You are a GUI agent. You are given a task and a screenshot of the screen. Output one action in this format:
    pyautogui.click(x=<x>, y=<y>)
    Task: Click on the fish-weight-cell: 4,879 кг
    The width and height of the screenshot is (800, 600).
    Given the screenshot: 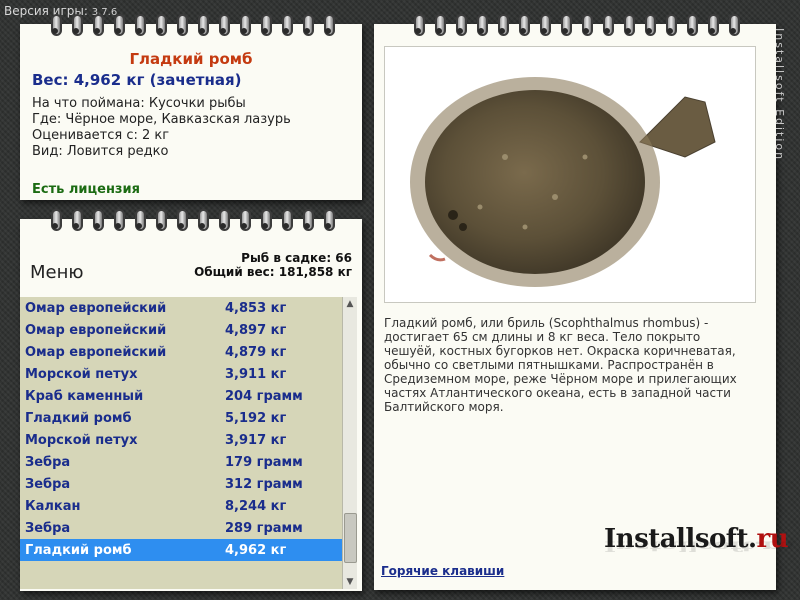 What is the action you would take?
    pyautogui.click(x=256, y=352)
    